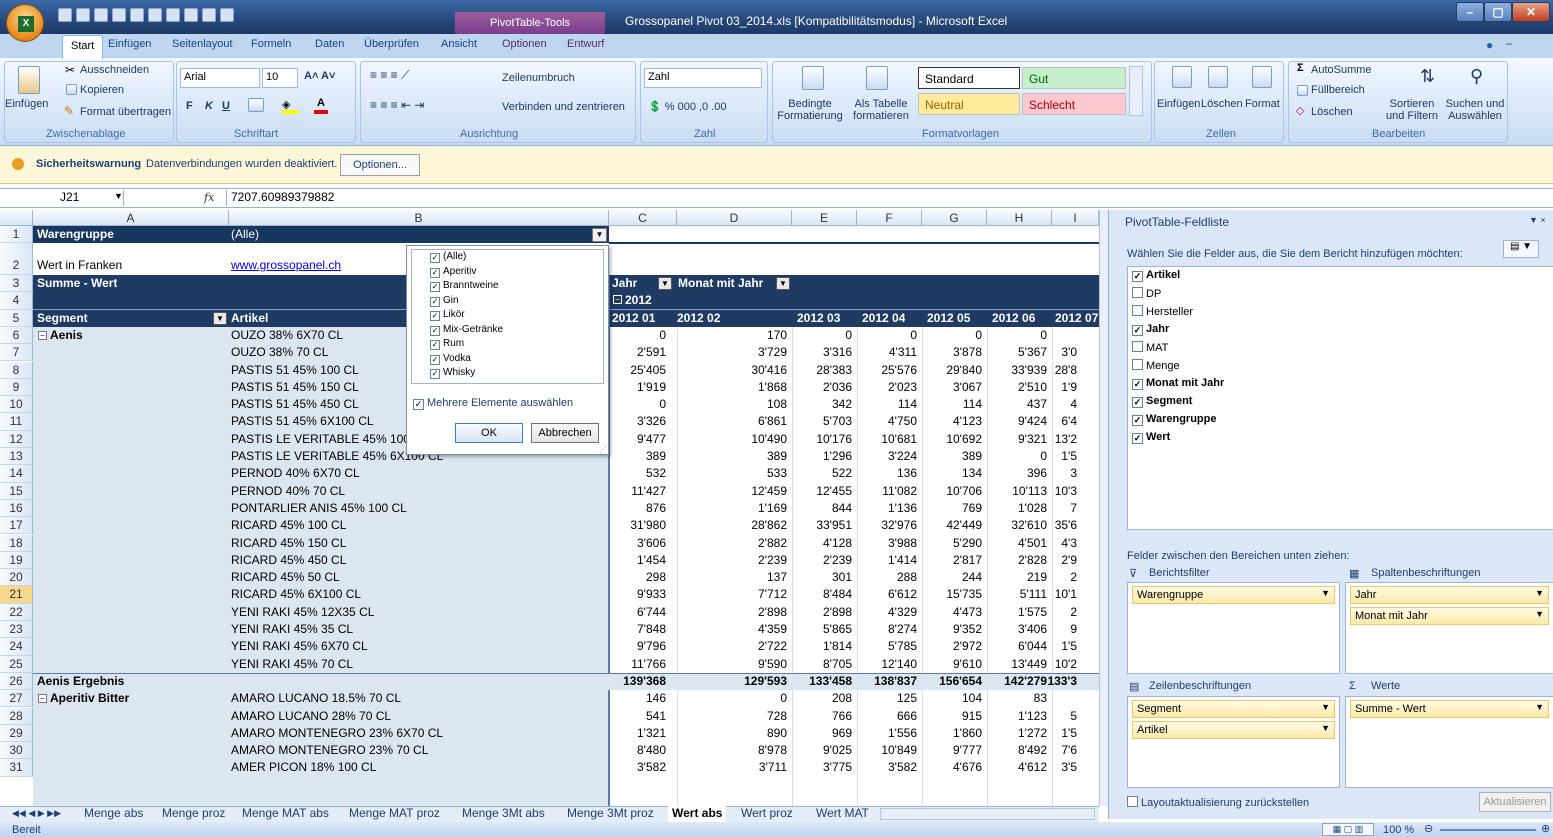 This screenshot has height=837, width=1553. What do you see at coordinates (16, 218) in the screenshot?
I see `select-all-corner` at bounding box center [16, 218].